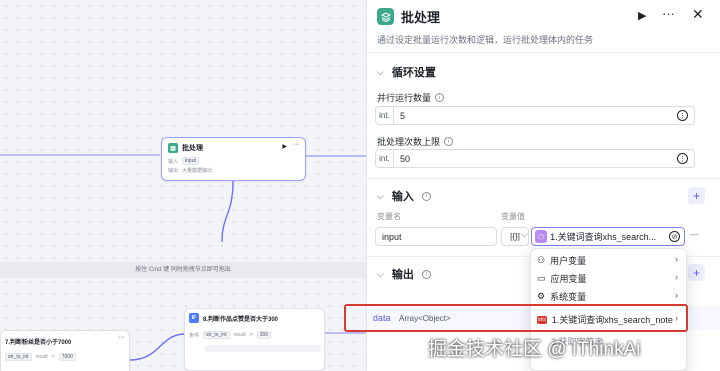 This screenshot has width=720, height=371. What do you see at coordinates (241, 319) in the screenshot?
I see `likes-node-title: 8.判断作品点赞是否大于300` at bounding box center [241, 319].